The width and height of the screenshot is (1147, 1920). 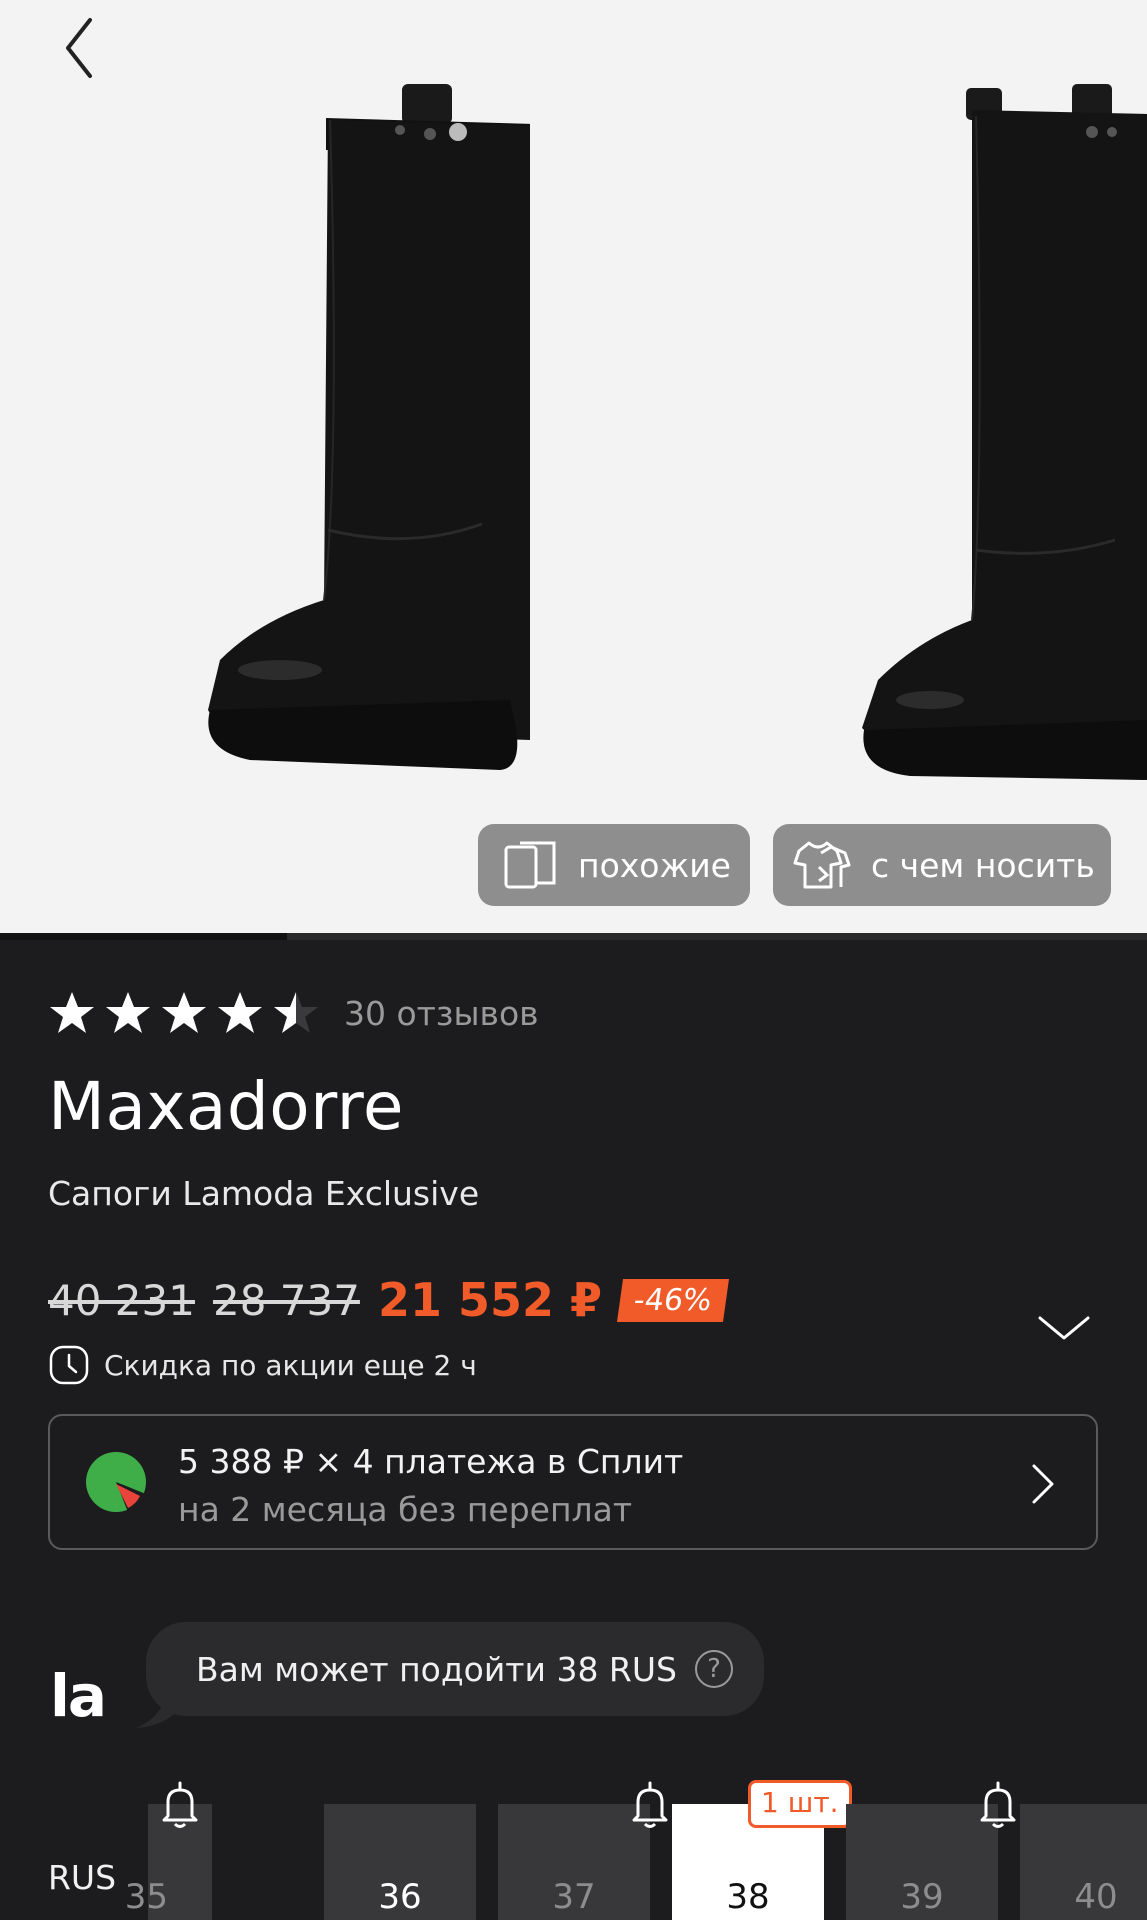 What do you see at coordinates (1096, 1897) in the screenshot?
I see `size-label: 40` at bounding box center [1096, 1897].